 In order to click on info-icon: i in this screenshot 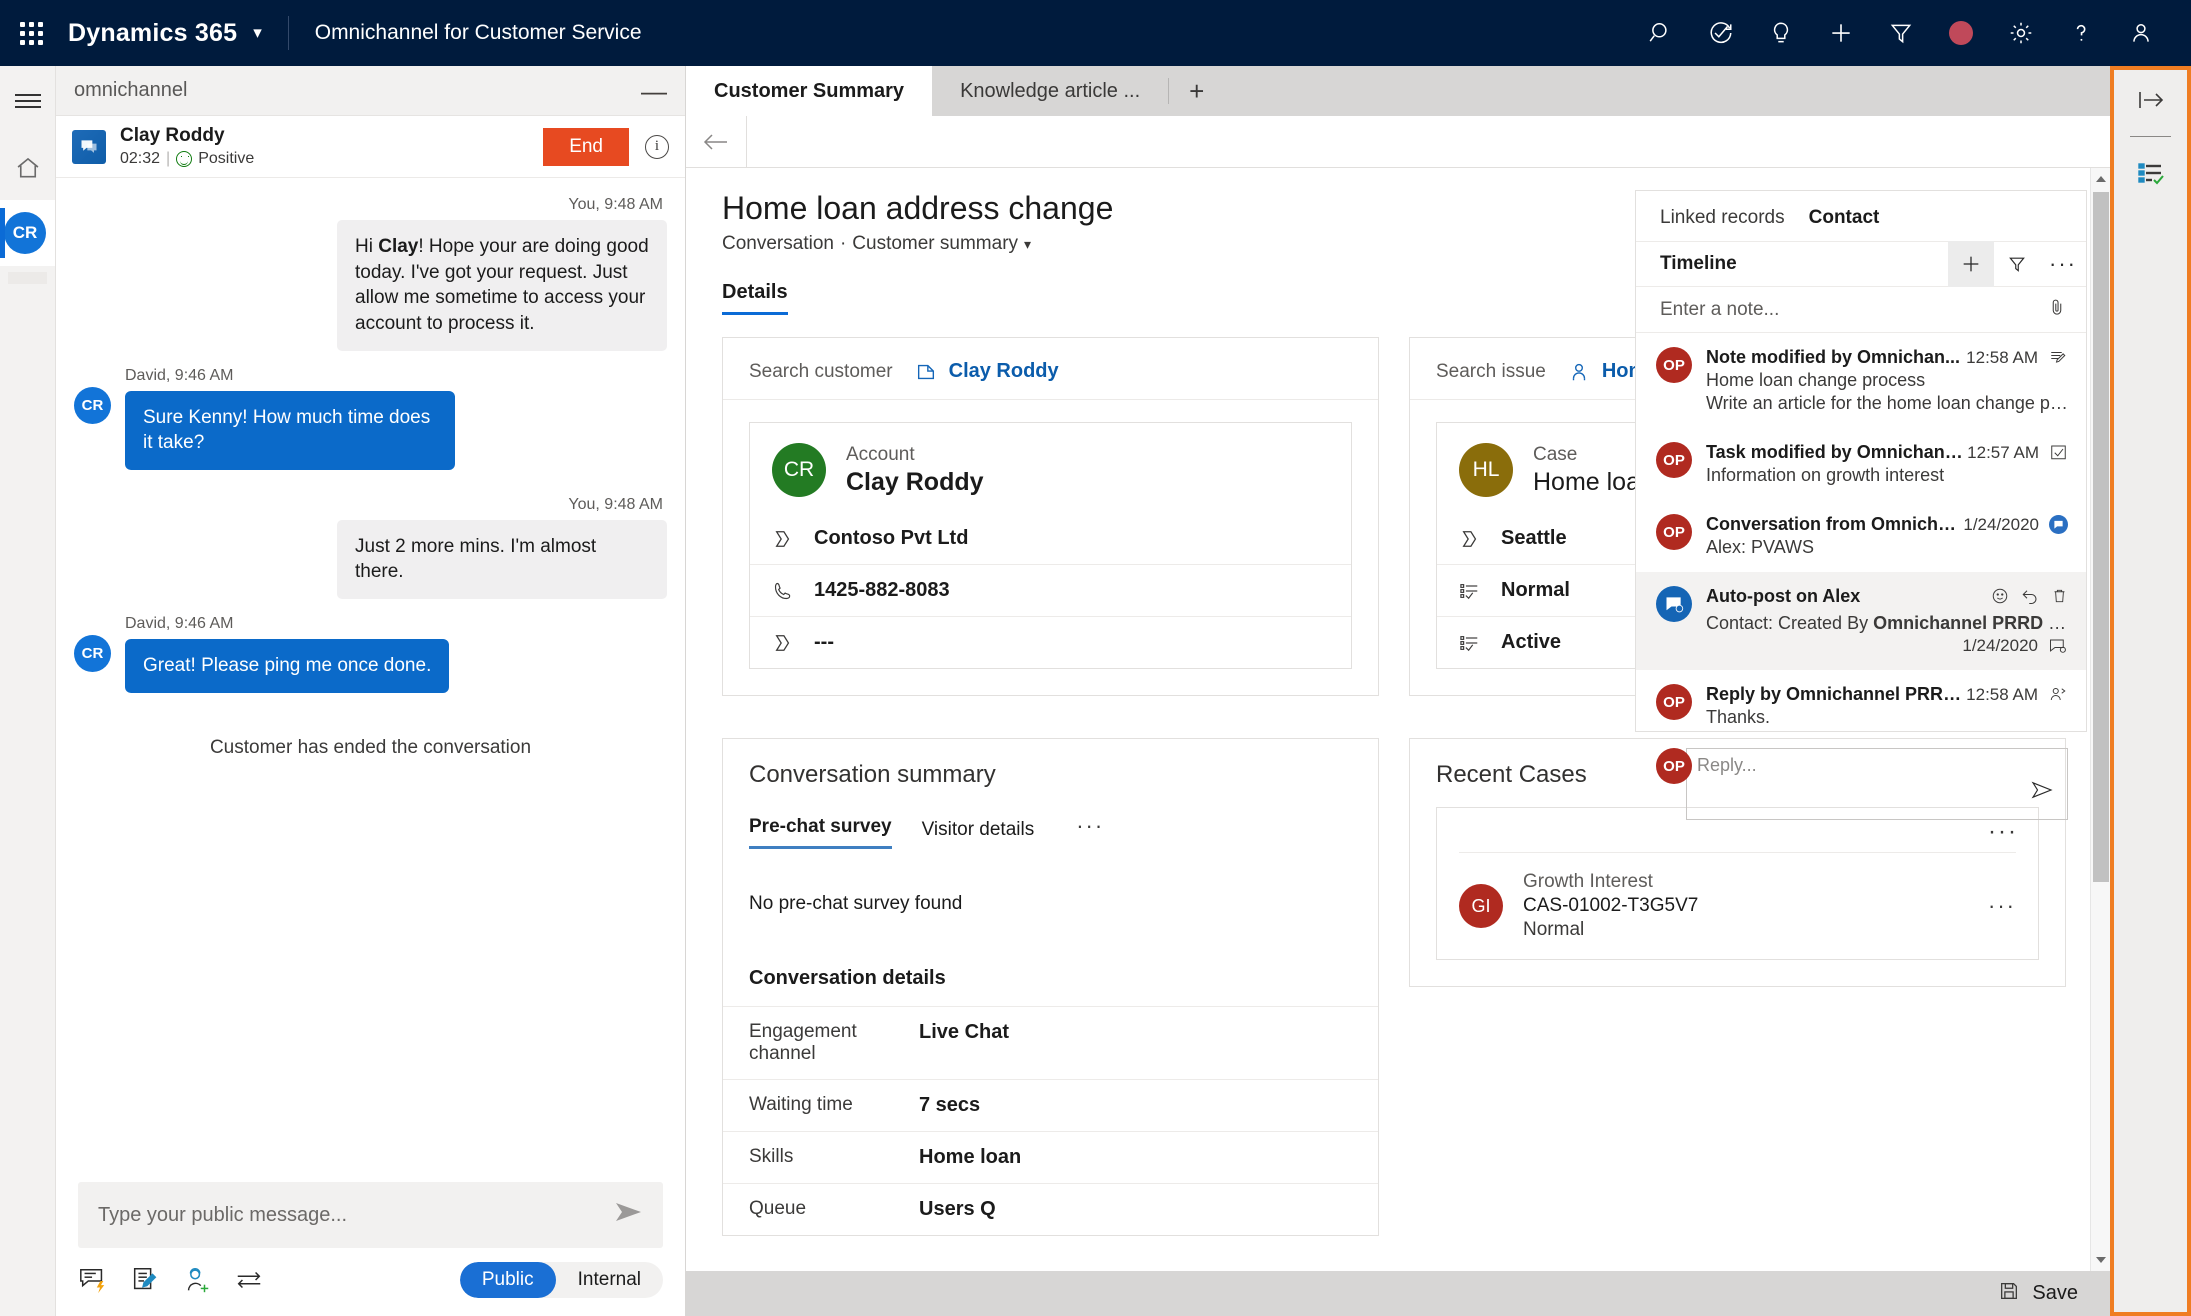, I will do `click(657, 146)`.